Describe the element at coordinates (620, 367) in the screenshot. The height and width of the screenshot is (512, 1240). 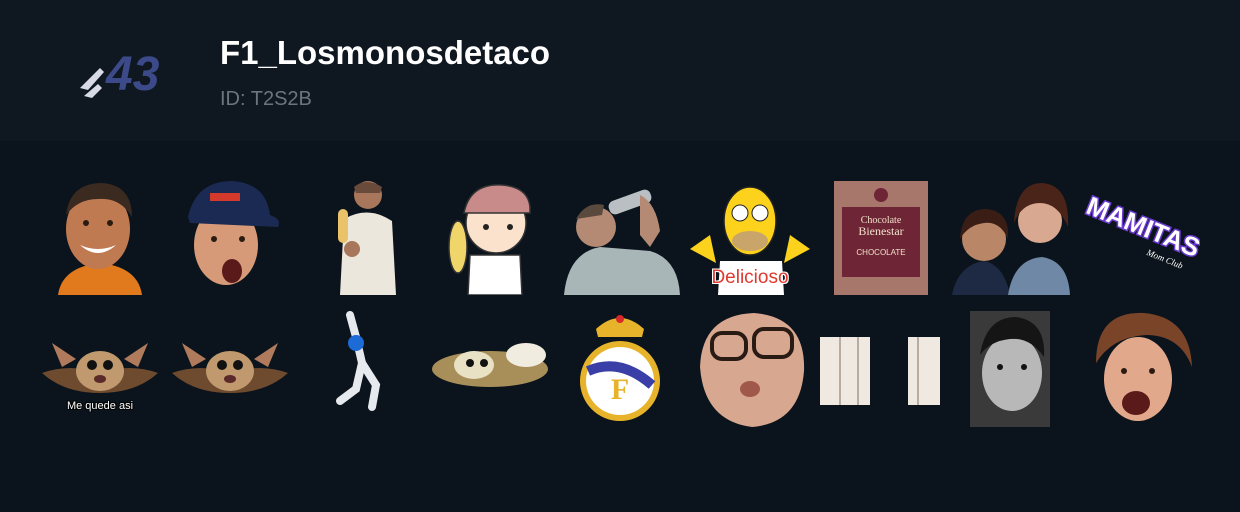
I see `sticker-real-madrid-crest: F` at that location.